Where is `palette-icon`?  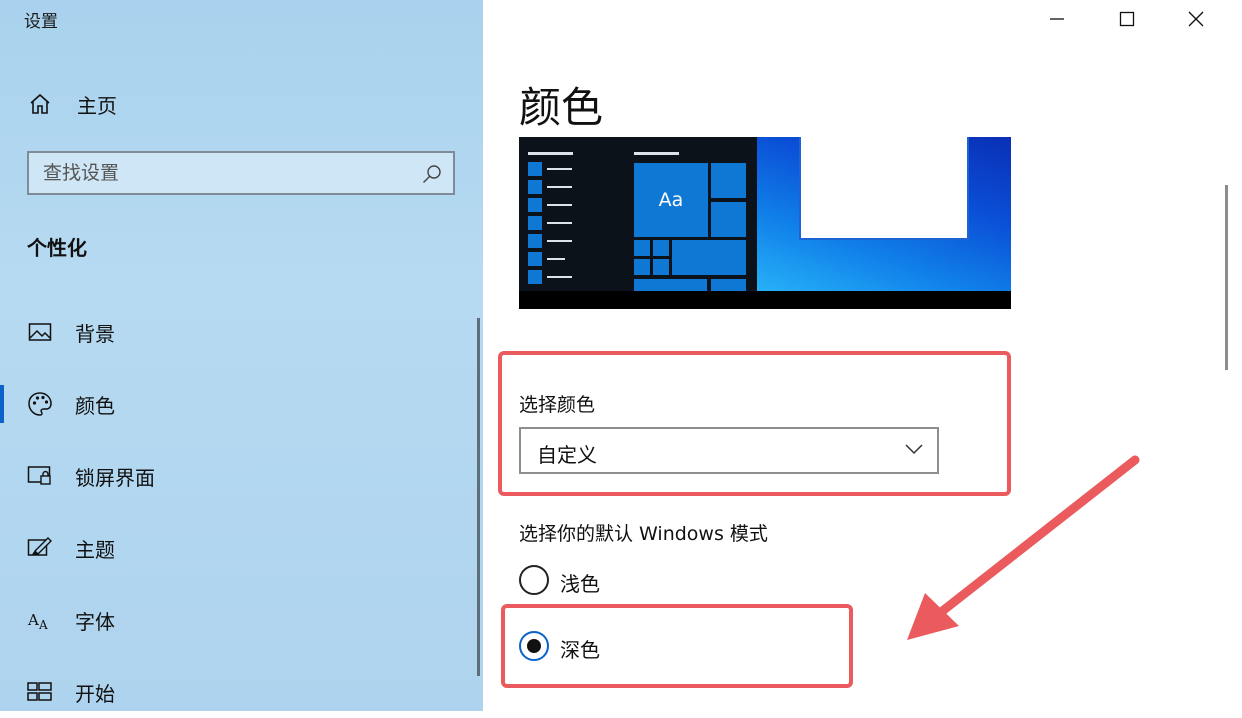 palette-icon is located at coordinates (40, 404).